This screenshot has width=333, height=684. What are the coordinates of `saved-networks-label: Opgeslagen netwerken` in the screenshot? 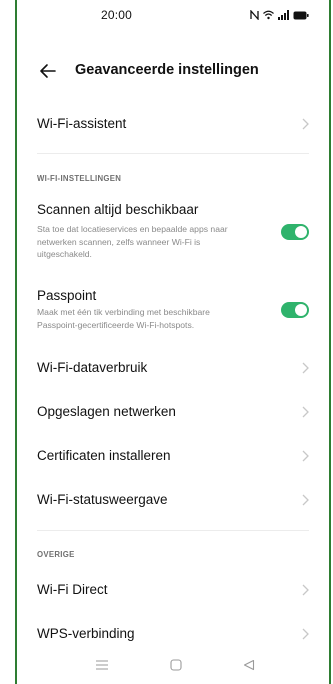 It's located at (106, 411).